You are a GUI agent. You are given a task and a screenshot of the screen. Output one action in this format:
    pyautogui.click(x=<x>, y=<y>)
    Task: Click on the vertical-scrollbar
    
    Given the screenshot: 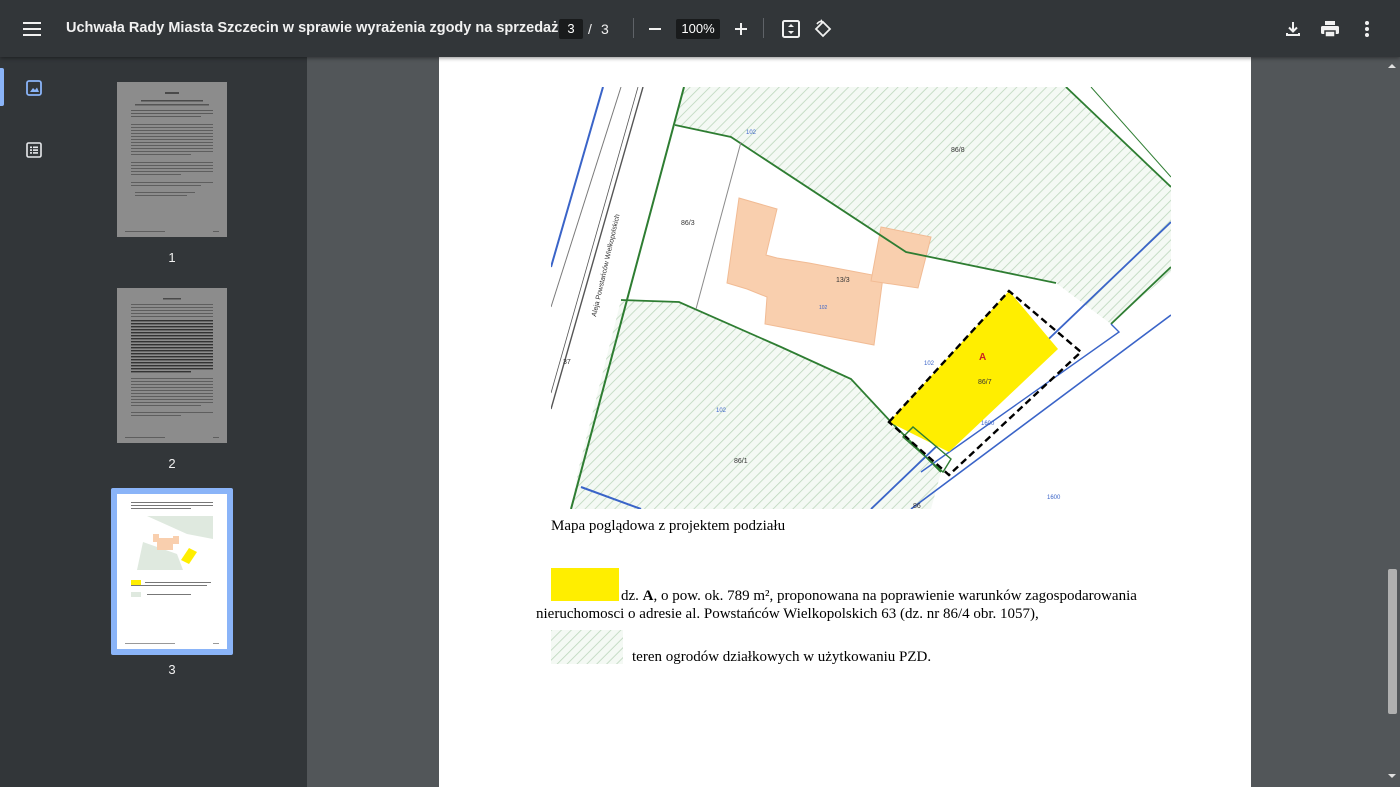 What is the action you would take?
    pyautogui.click(x=1392, y=422)
    